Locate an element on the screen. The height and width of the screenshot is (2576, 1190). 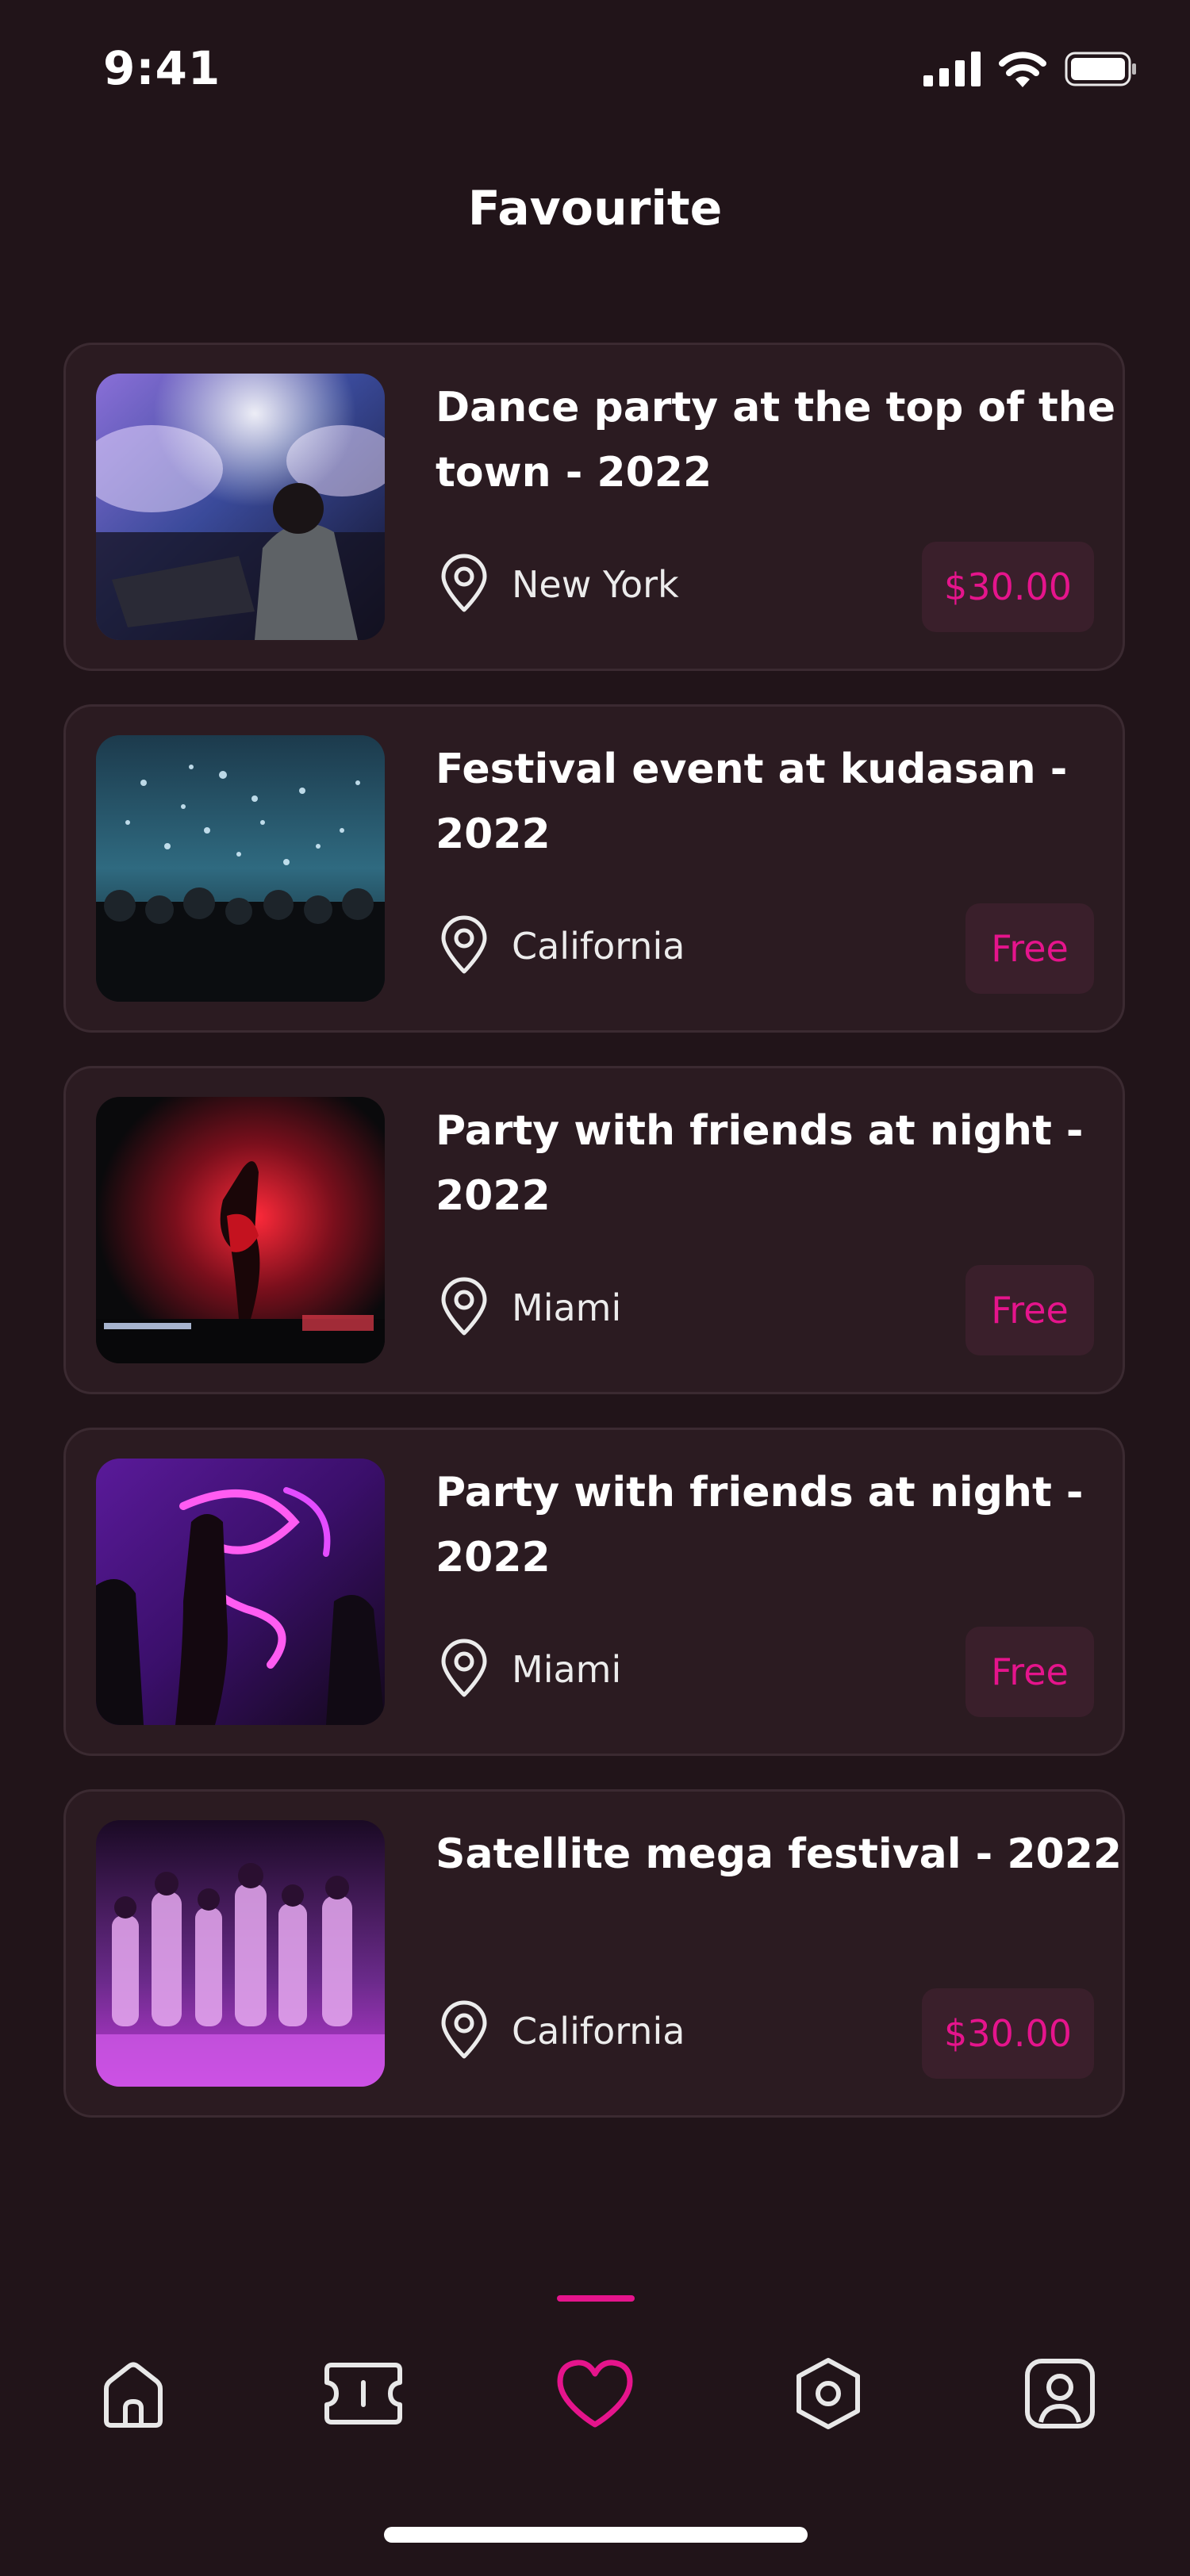
tab-explore is located at coordinates (828, 2395).